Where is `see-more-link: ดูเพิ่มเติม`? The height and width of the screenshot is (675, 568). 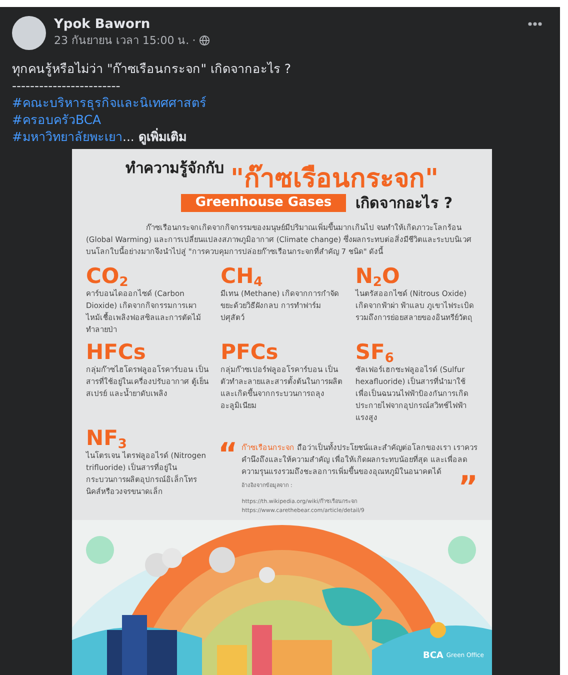
see-more-link: ดูเพิ่มเติม is located at coordinates (162, 136).